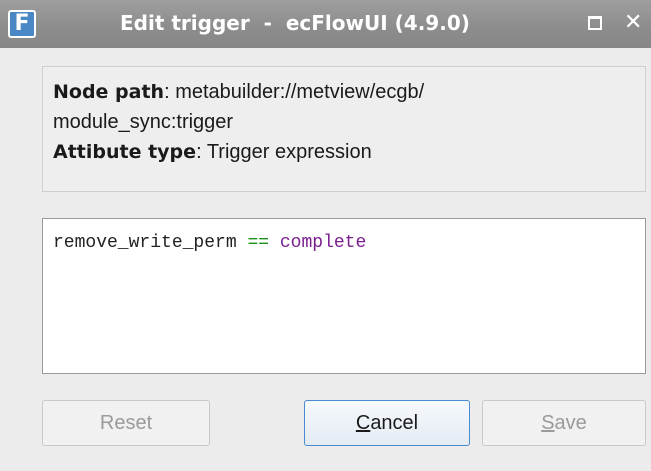  What do you see at coordinates (109, 92) in the screenshot?
I see `node-path-label: Node path` at bounding box center [109, 92].